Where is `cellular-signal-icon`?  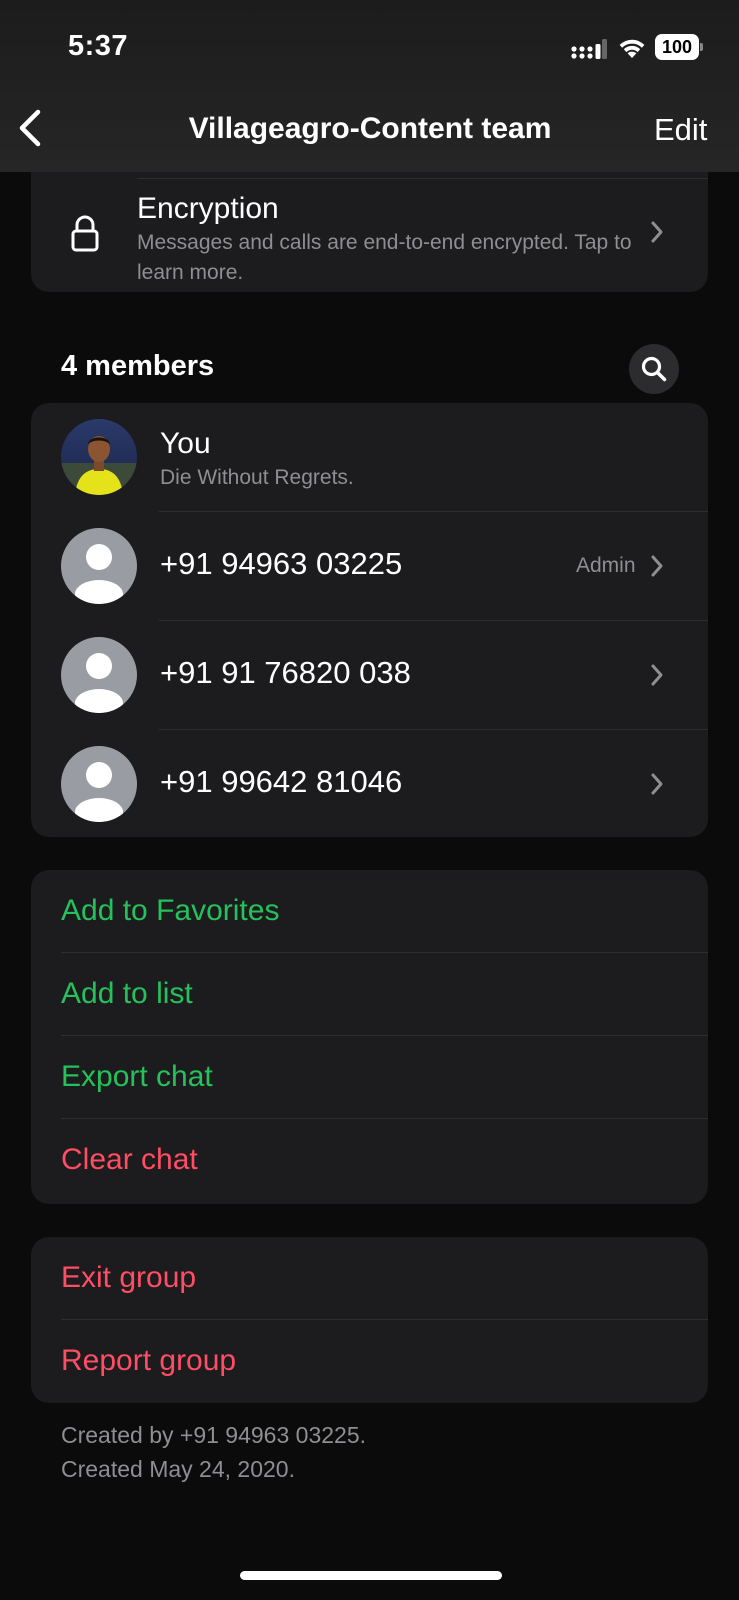
cellular-signal-icon is located at coordinates (589, 49).